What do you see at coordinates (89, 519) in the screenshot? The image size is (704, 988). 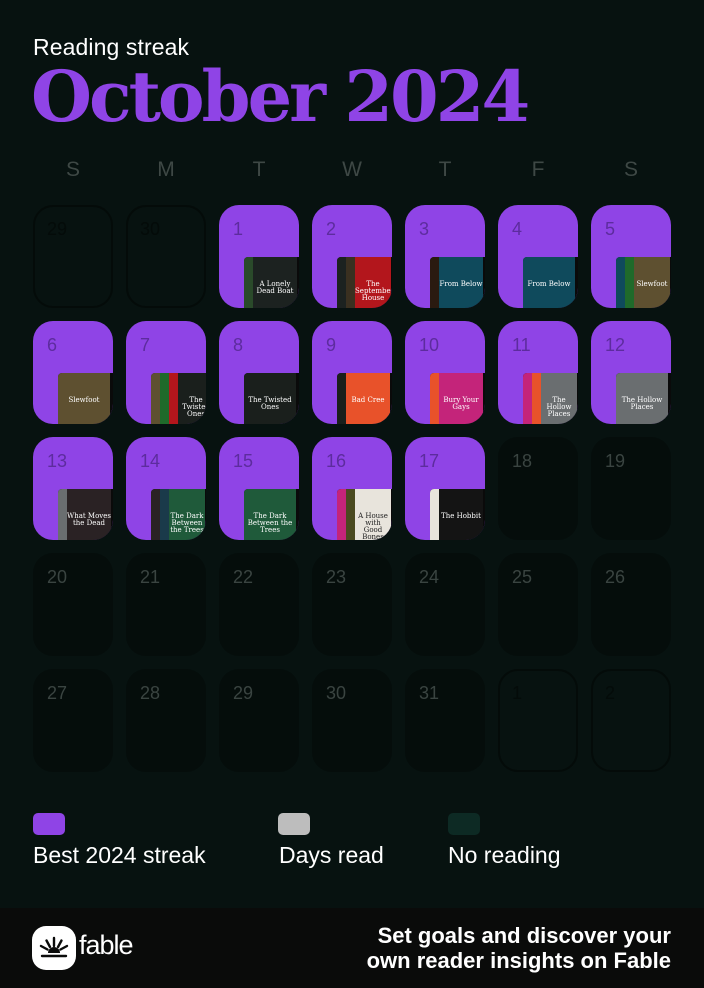 I see `book-title: What Moves the Dead` at bounding box center [89, 519].